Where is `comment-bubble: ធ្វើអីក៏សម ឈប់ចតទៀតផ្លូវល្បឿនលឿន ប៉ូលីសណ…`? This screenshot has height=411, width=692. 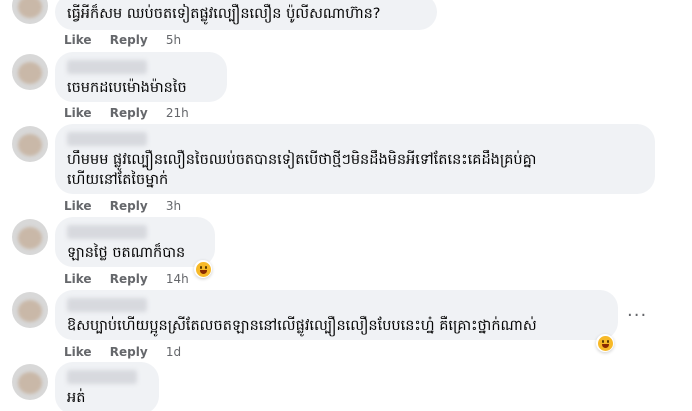 comment-bubble: ធ្វើអីក៏សម ឈប់ចតទៀតផ្លូវល្បឿនលឿន ប៉ូលីសណ… is located at coordinates (246, 15).